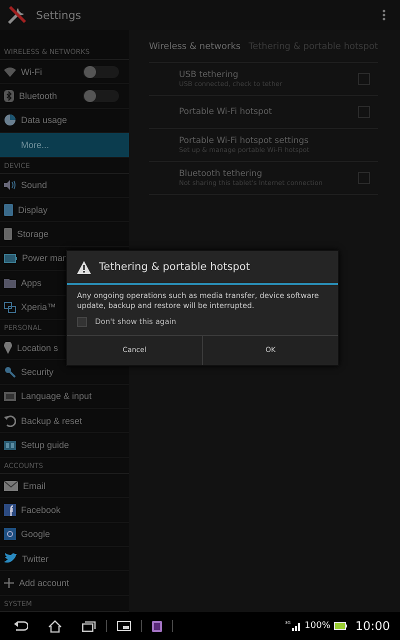  Describe the element at coordinates (10, 71) in the screenshot. I see `wifi-icon` at that location.